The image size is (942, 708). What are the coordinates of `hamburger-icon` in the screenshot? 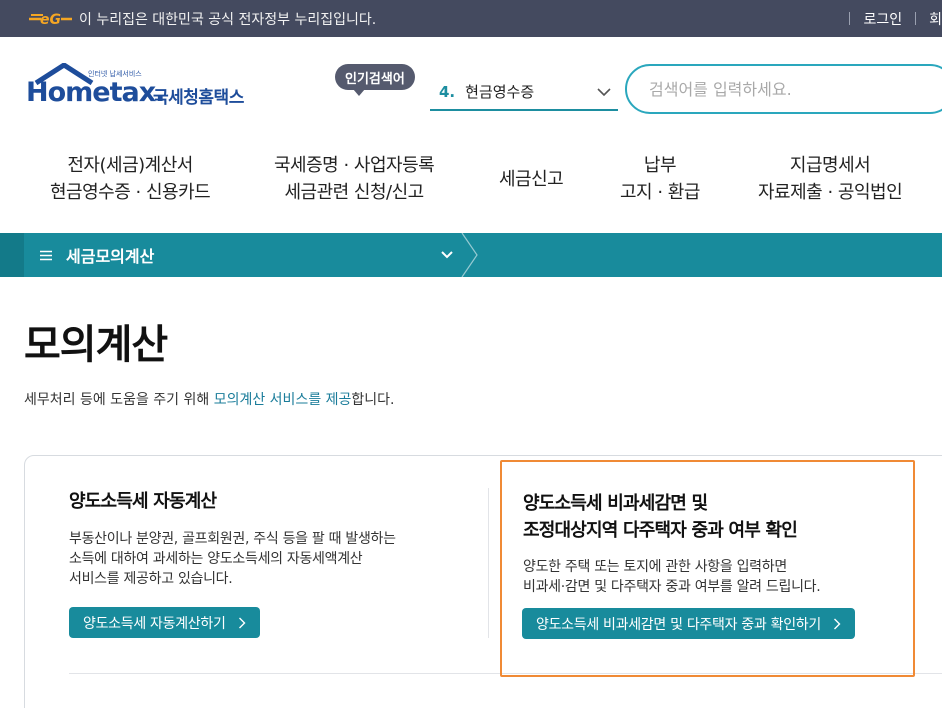 It's located at (46, 255).